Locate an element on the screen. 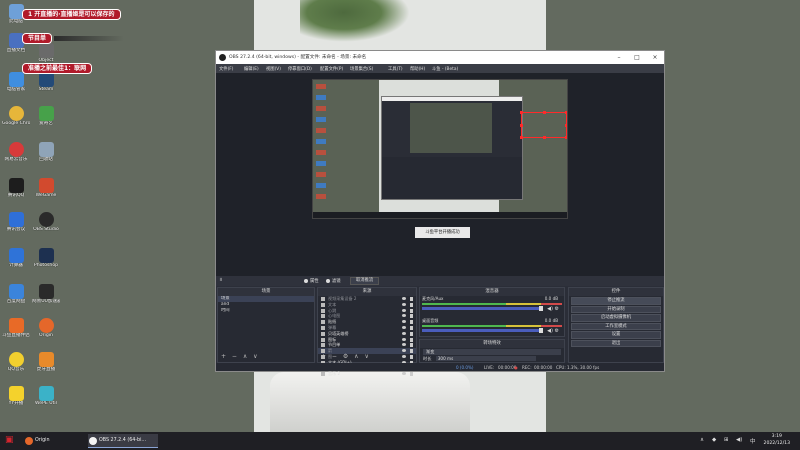  desktop-icon: WeGame is located at coordinates (46, 188).